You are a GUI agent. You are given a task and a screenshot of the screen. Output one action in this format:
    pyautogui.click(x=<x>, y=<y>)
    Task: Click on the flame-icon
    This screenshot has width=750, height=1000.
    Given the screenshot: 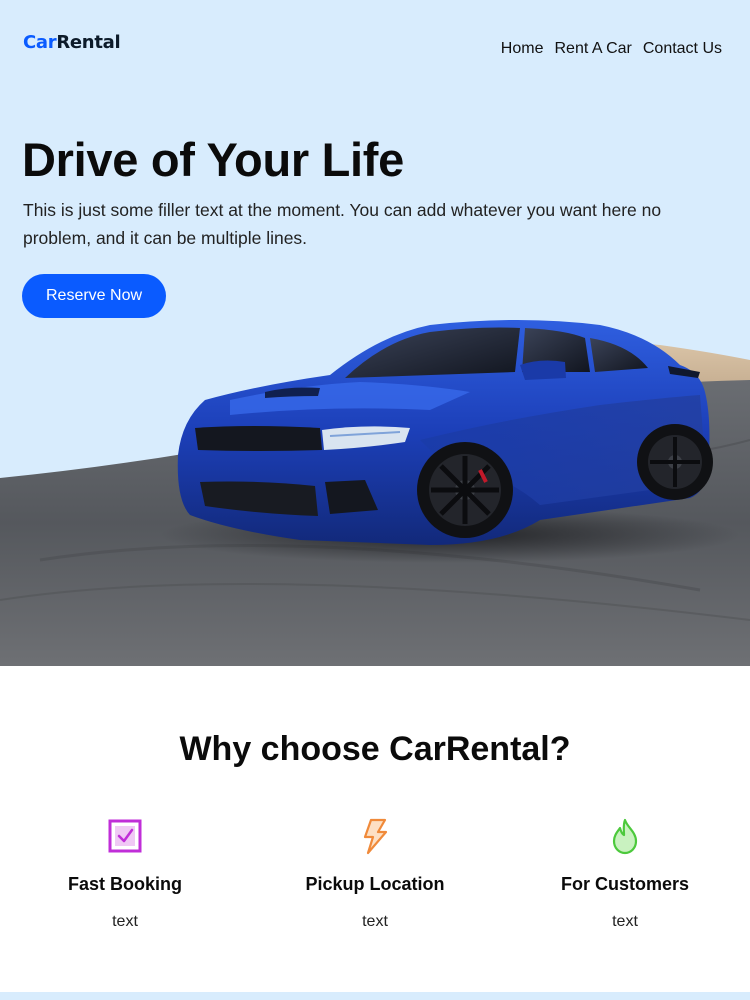 What is the action you would take?
    pyautogui.click(x=625, y=836)
    